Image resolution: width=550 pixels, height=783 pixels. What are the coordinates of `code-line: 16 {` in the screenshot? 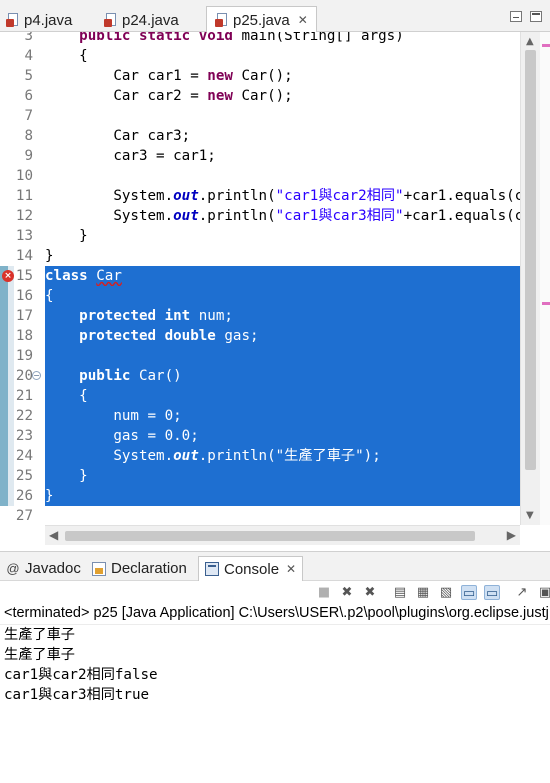 It's located at (260, 296).